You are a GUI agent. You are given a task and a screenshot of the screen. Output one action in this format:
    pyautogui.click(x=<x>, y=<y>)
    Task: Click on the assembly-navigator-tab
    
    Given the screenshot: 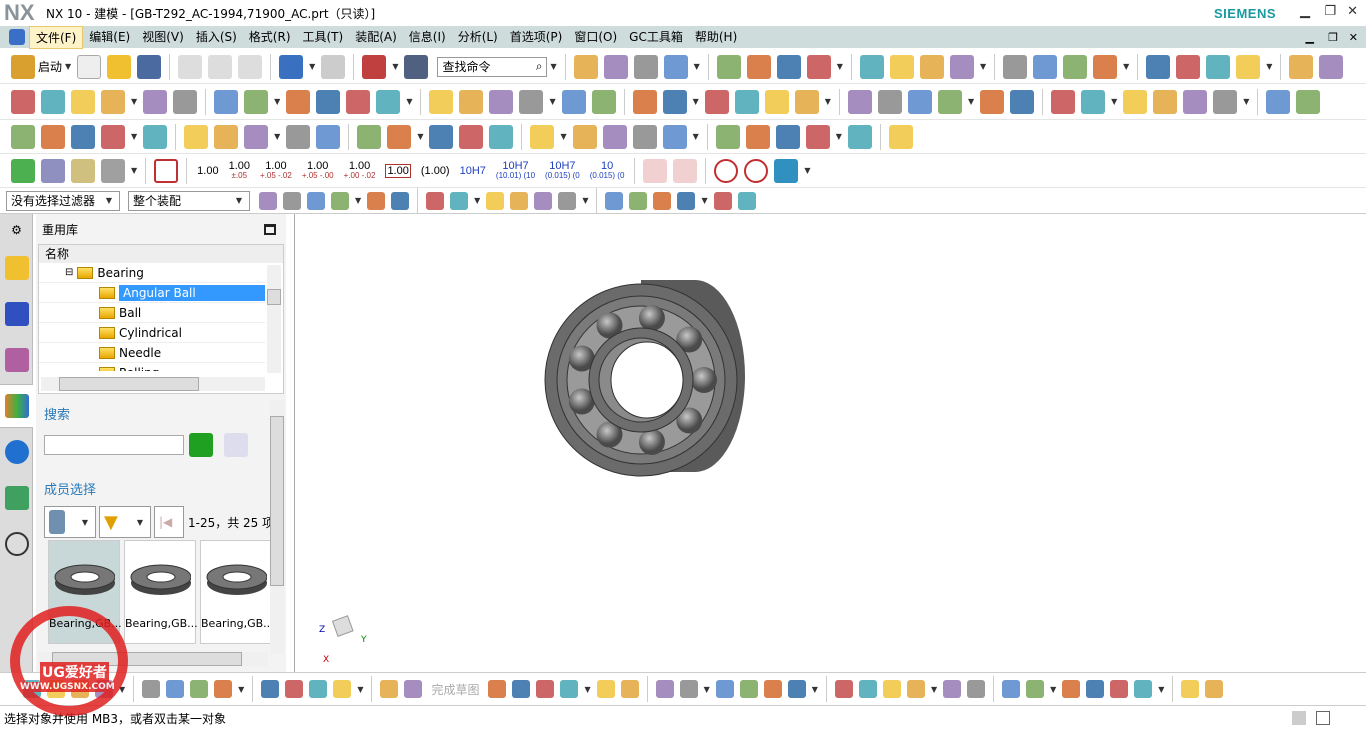 What is the action you would take?
    pyautogui.click(x=16, y=268)
    